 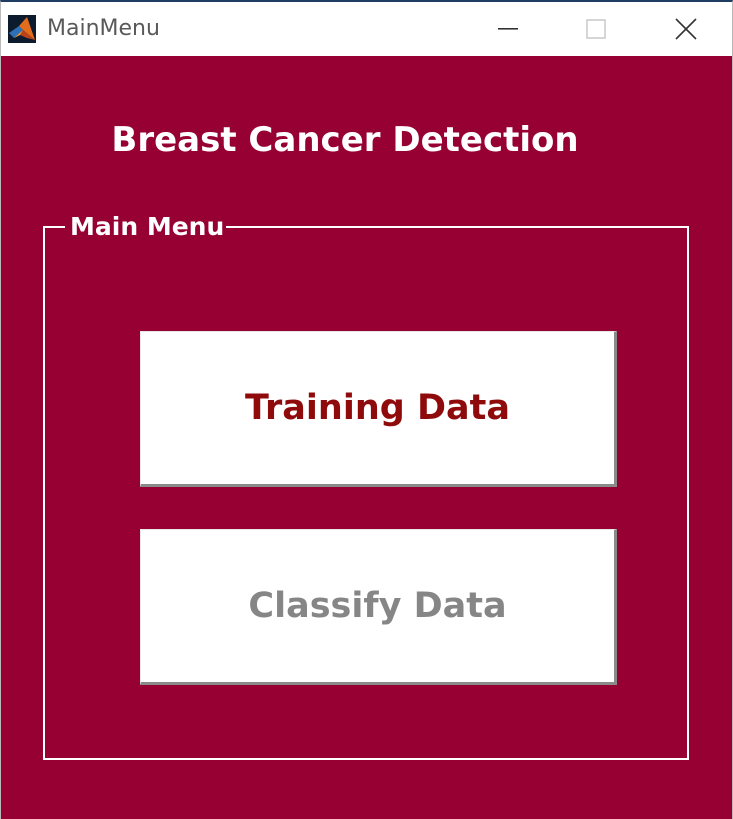 I want to click on maximize-icon, so click(x=596, y=29).